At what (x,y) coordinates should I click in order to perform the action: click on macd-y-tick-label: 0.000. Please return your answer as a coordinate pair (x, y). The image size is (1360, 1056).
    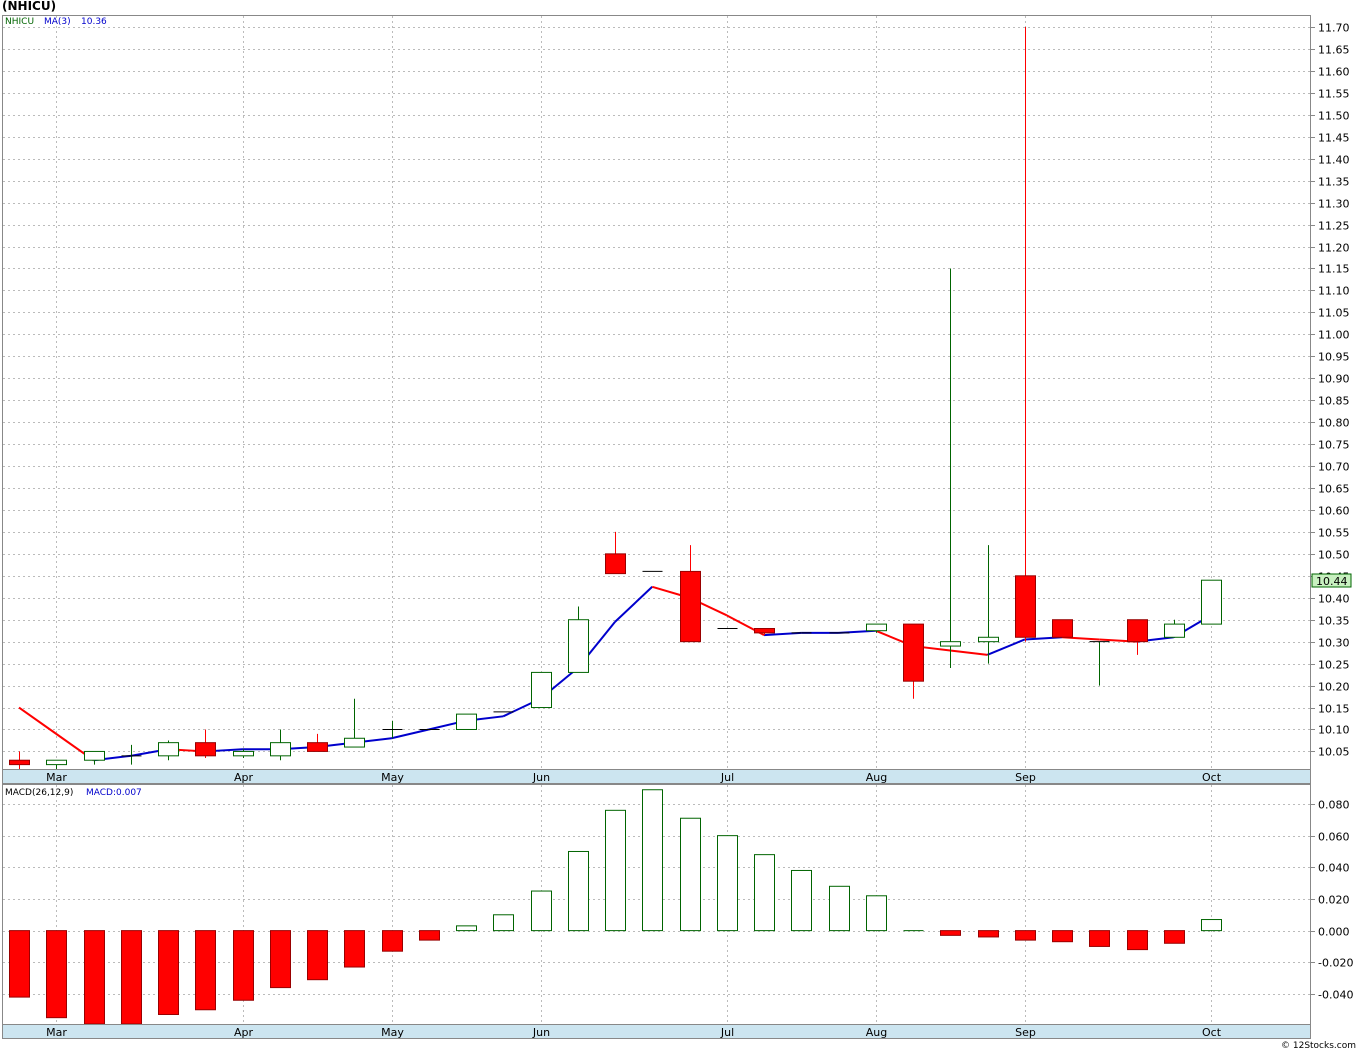
    Looking at the image, I should click on (1334, 932).